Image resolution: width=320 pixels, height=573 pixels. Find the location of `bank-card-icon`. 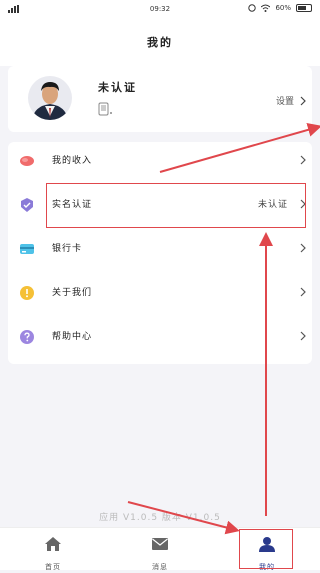

bank-card-icon is located at coordinates (27, 249).